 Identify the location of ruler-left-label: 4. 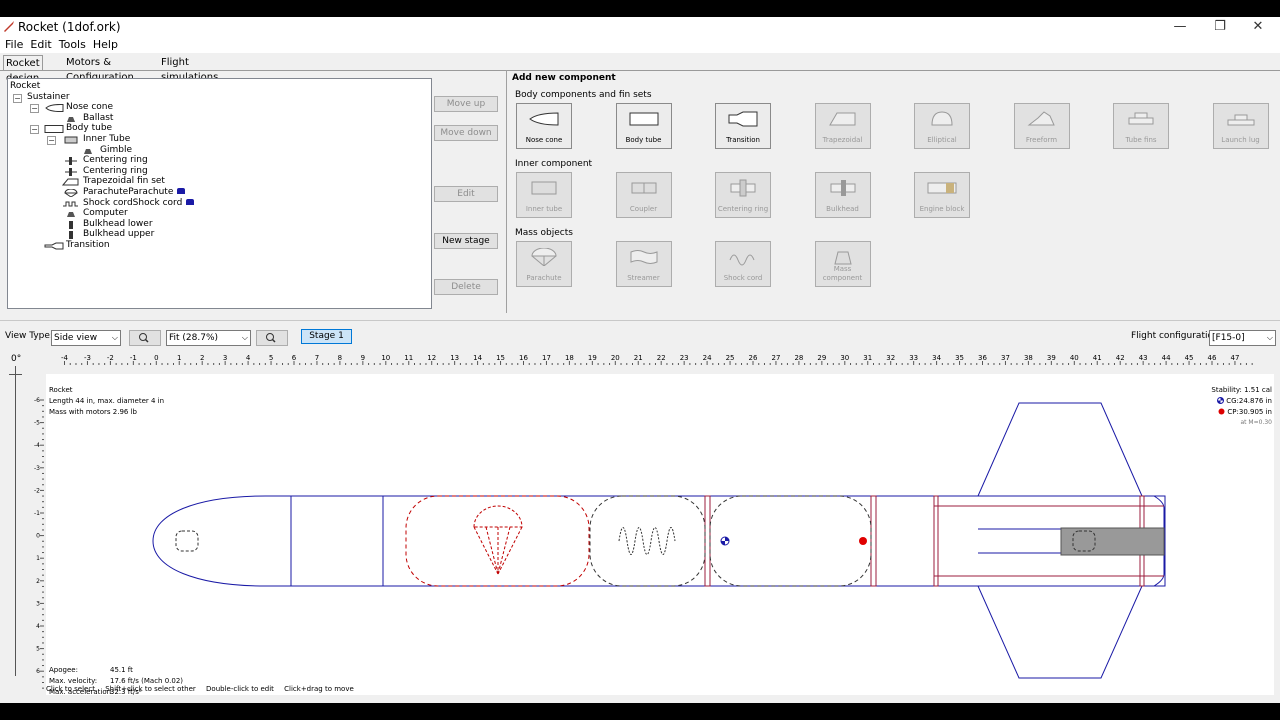
(38, 626).